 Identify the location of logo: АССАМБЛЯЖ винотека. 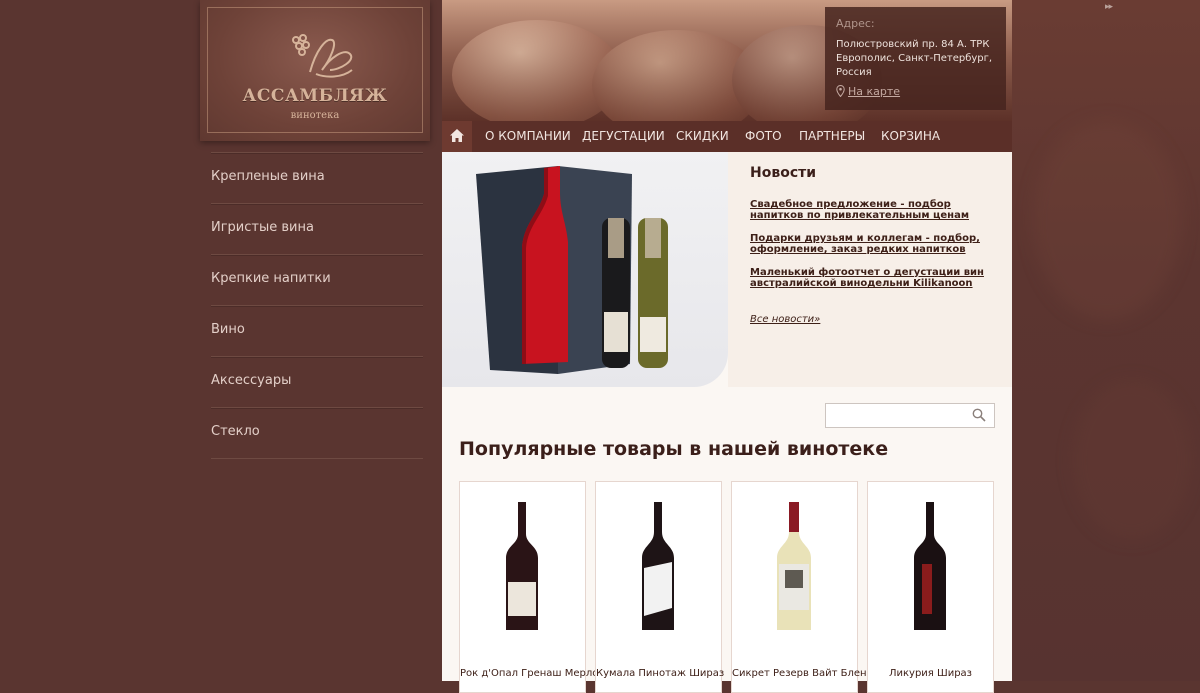
(315, 70).